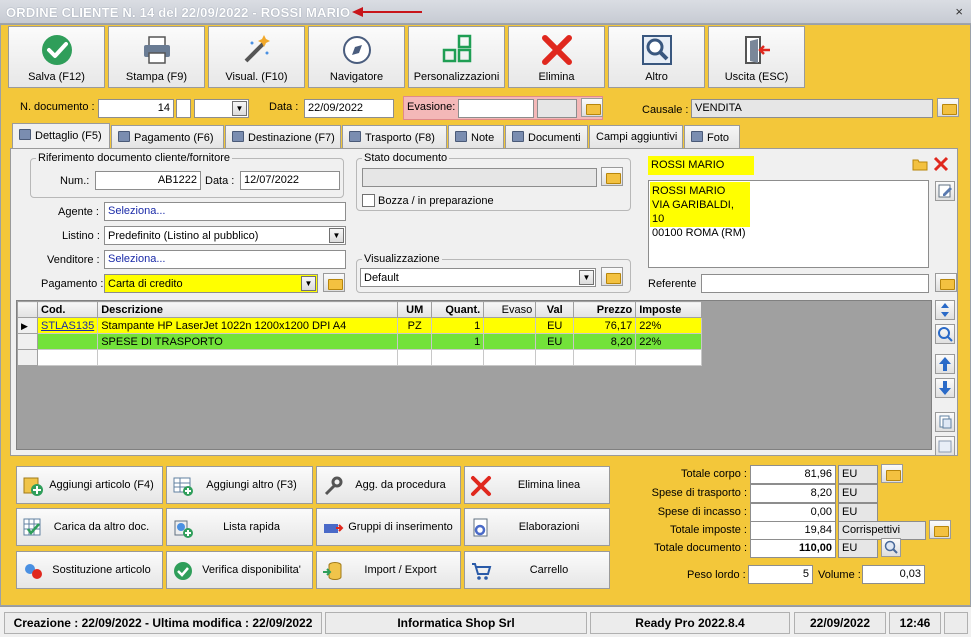 The height and width of the screenshot is (637, 971). What do you see at coordinates (67, 309) in the screenshot?
I see `column-header: Cod.` at bounding box center [67, 309].